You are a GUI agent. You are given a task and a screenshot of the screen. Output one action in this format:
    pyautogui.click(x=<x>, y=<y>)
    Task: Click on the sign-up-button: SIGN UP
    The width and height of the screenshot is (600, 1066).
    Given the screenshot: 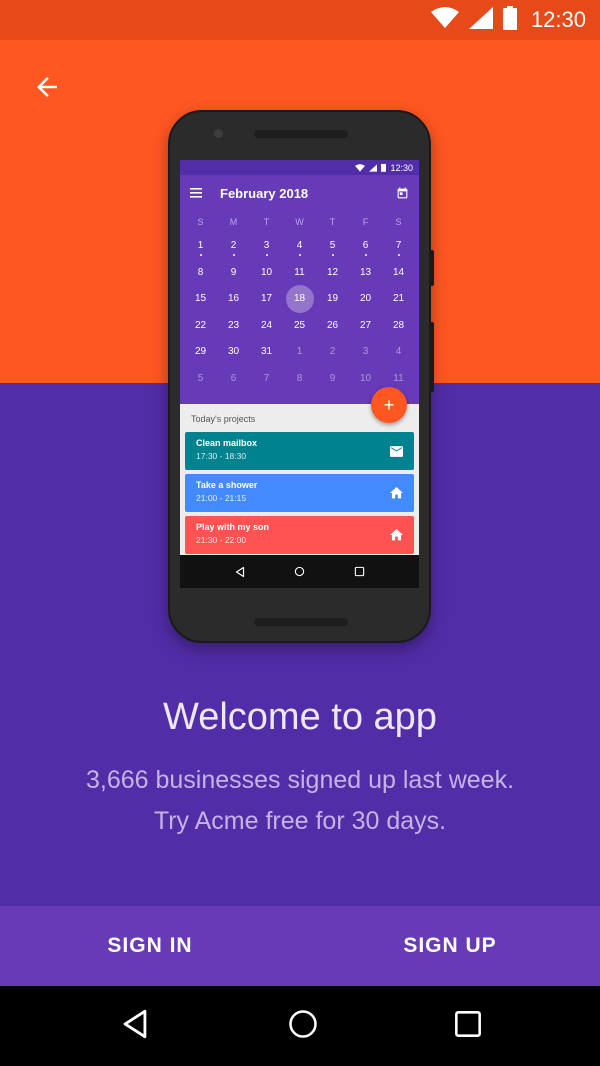 What is the action you would take?
    pyautogui.click(x=450, y=946)
    